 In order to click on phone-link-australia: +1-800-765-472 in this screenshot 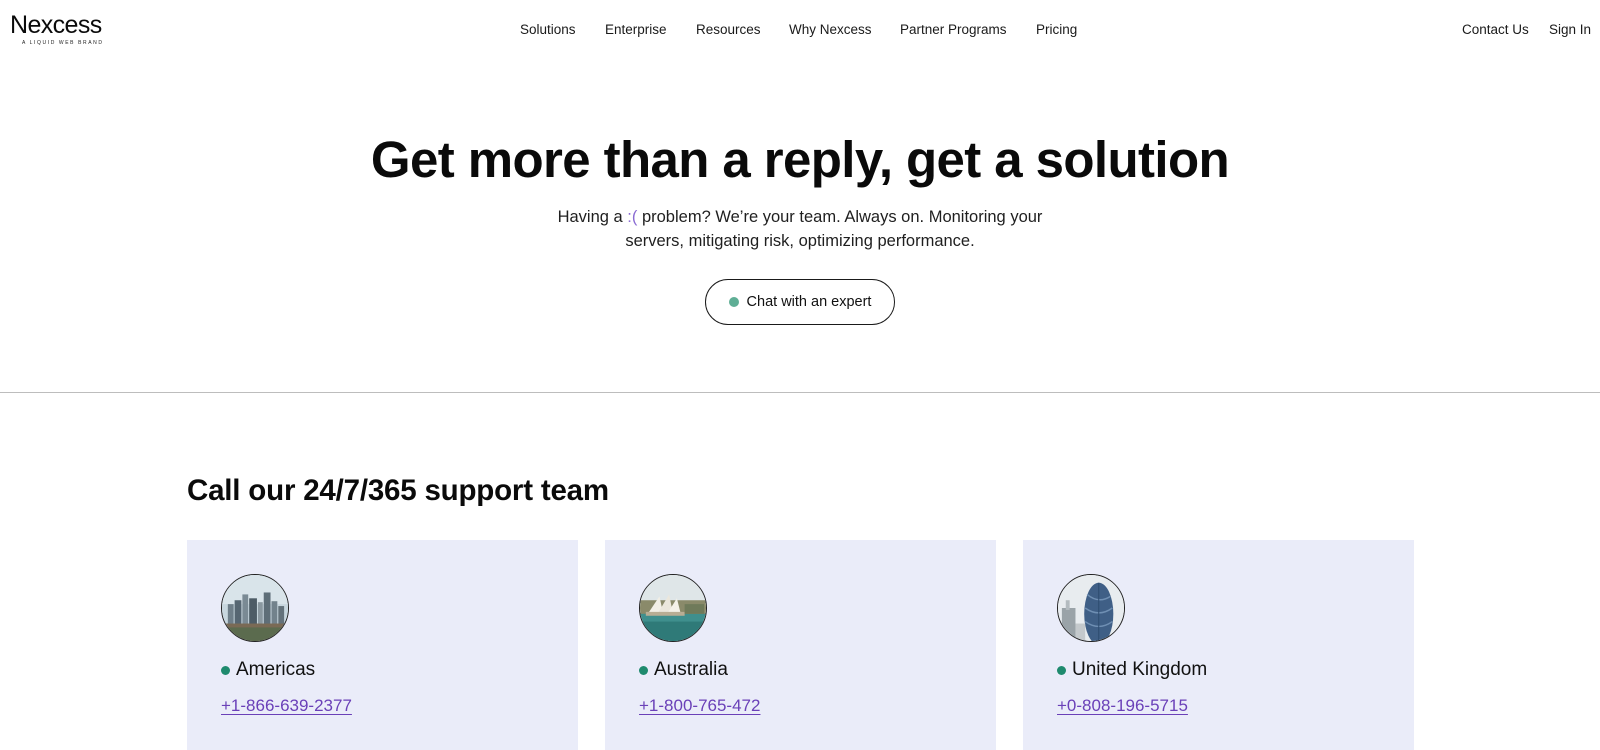, I will do `click(699, 706)`.